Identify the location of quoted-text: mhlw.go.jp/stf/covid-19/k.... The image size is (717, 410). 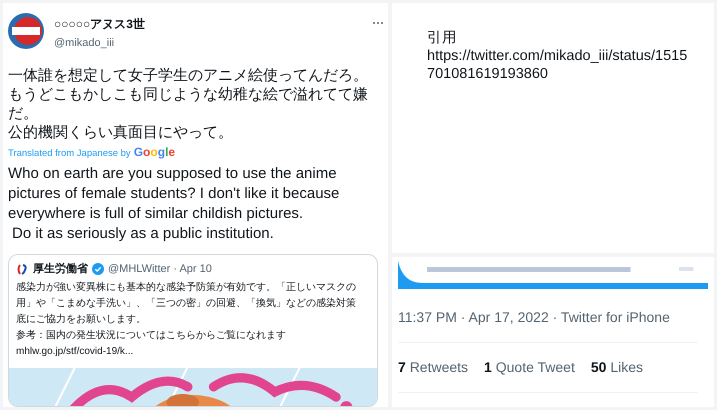
(75, 352).